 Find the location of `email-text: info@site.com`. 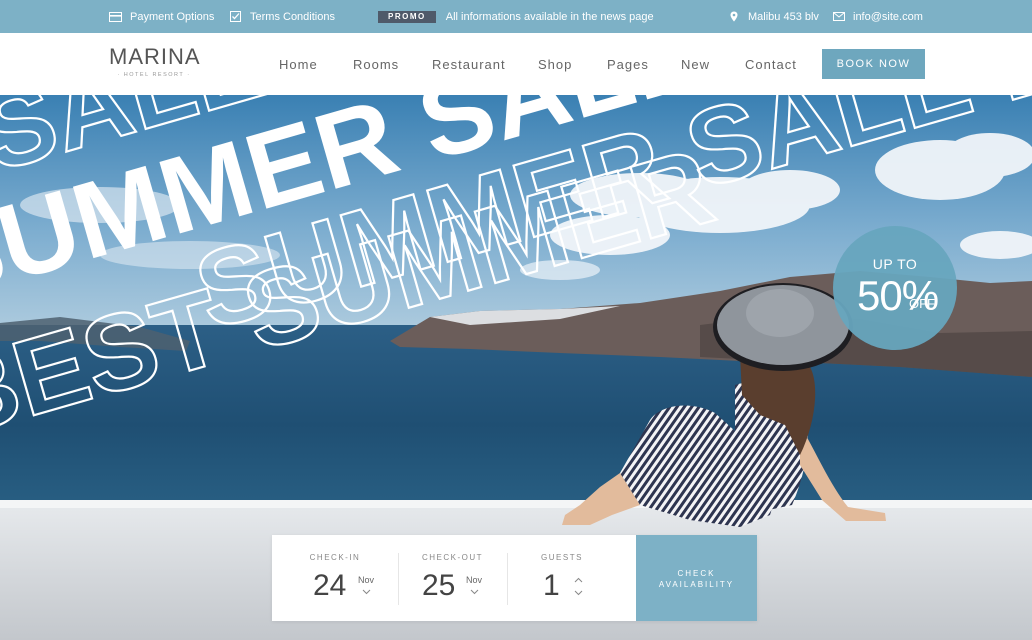

email-text: info@site.com is located at coordinates (888, 16).